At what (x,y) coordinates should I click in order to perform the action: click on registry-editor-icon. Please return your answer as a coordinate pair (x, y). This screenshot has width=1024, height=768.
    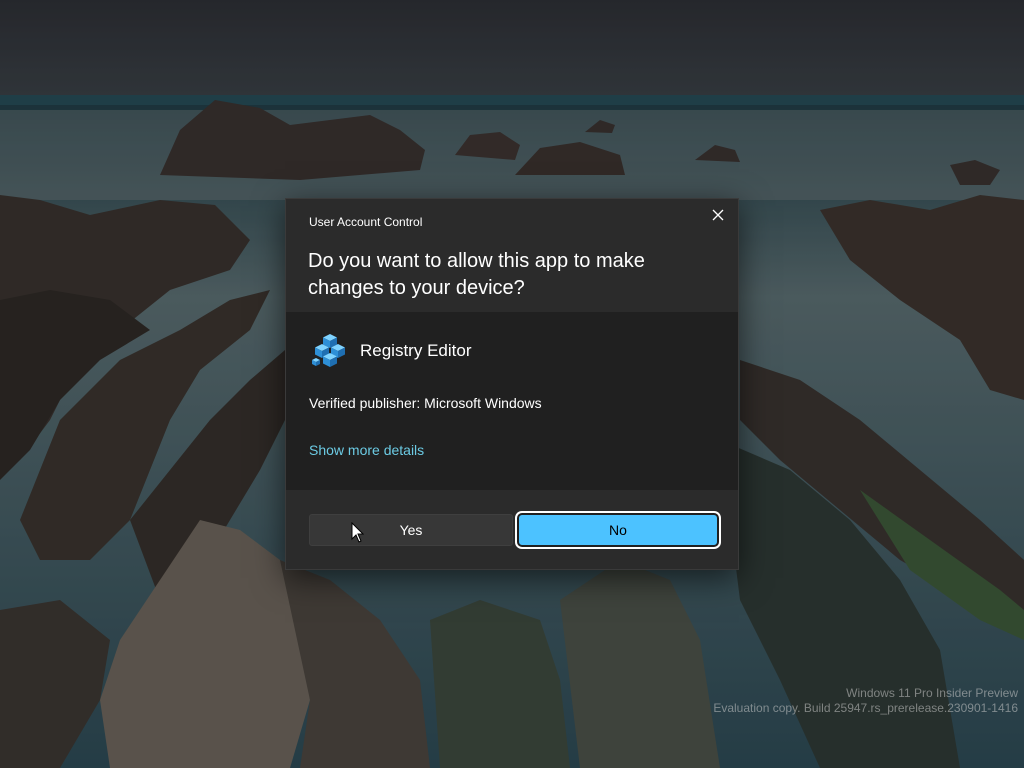
    Looking at the image, I should click on (328, 350).